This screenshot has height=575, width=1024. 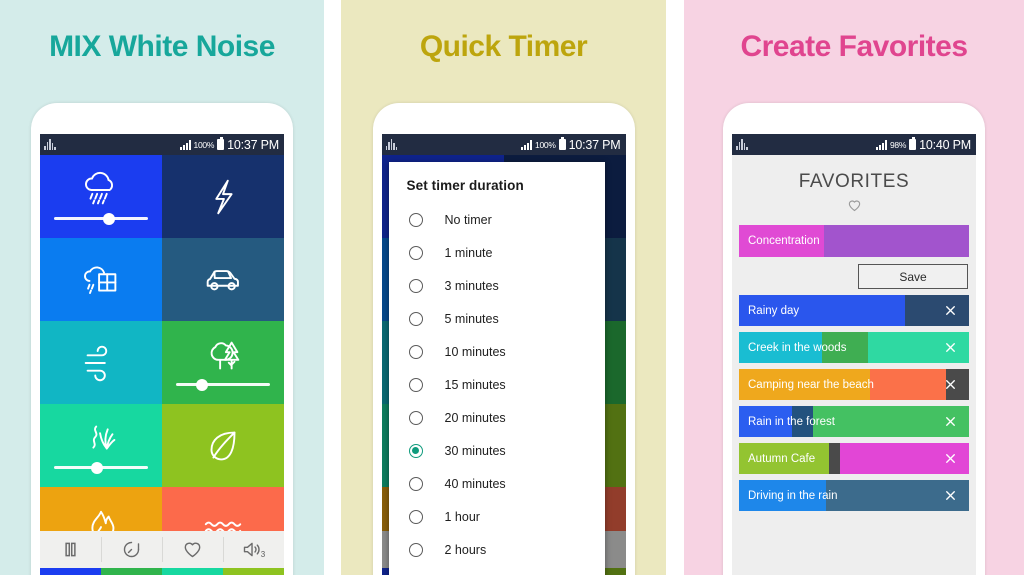 What do you see at coordinates (465, 185) in the screenshot?
I see `dialog-title: Set timer duration` at bounding box center [465, 185].